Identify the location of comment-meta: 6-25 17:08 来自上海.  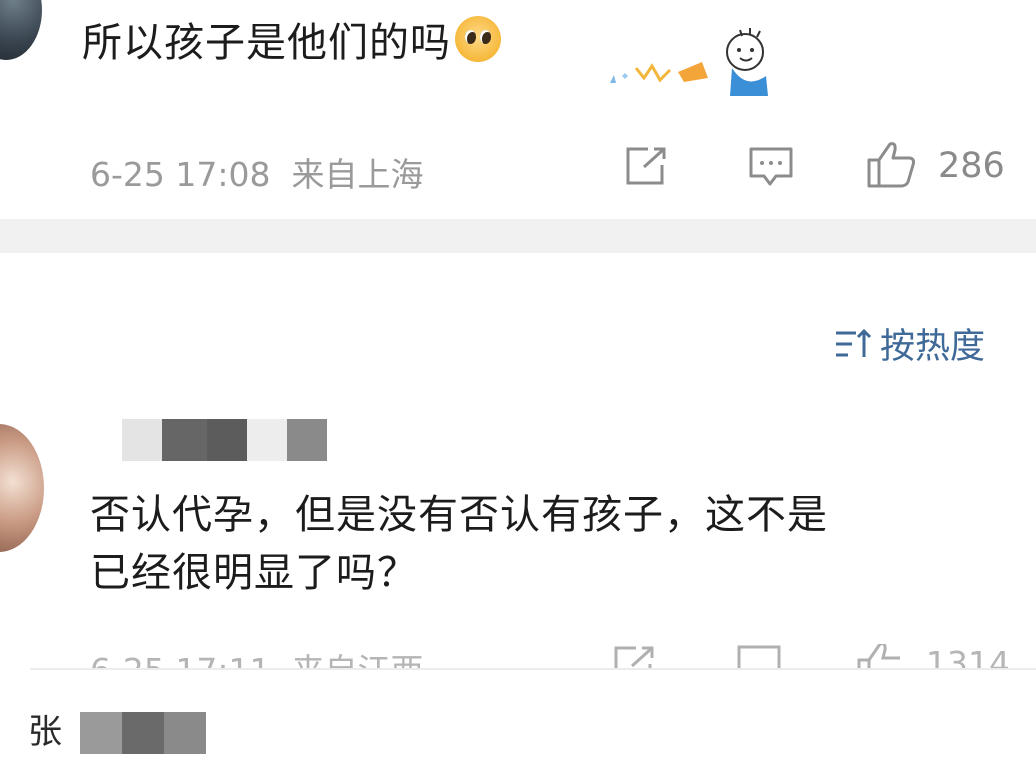
(256, 172).